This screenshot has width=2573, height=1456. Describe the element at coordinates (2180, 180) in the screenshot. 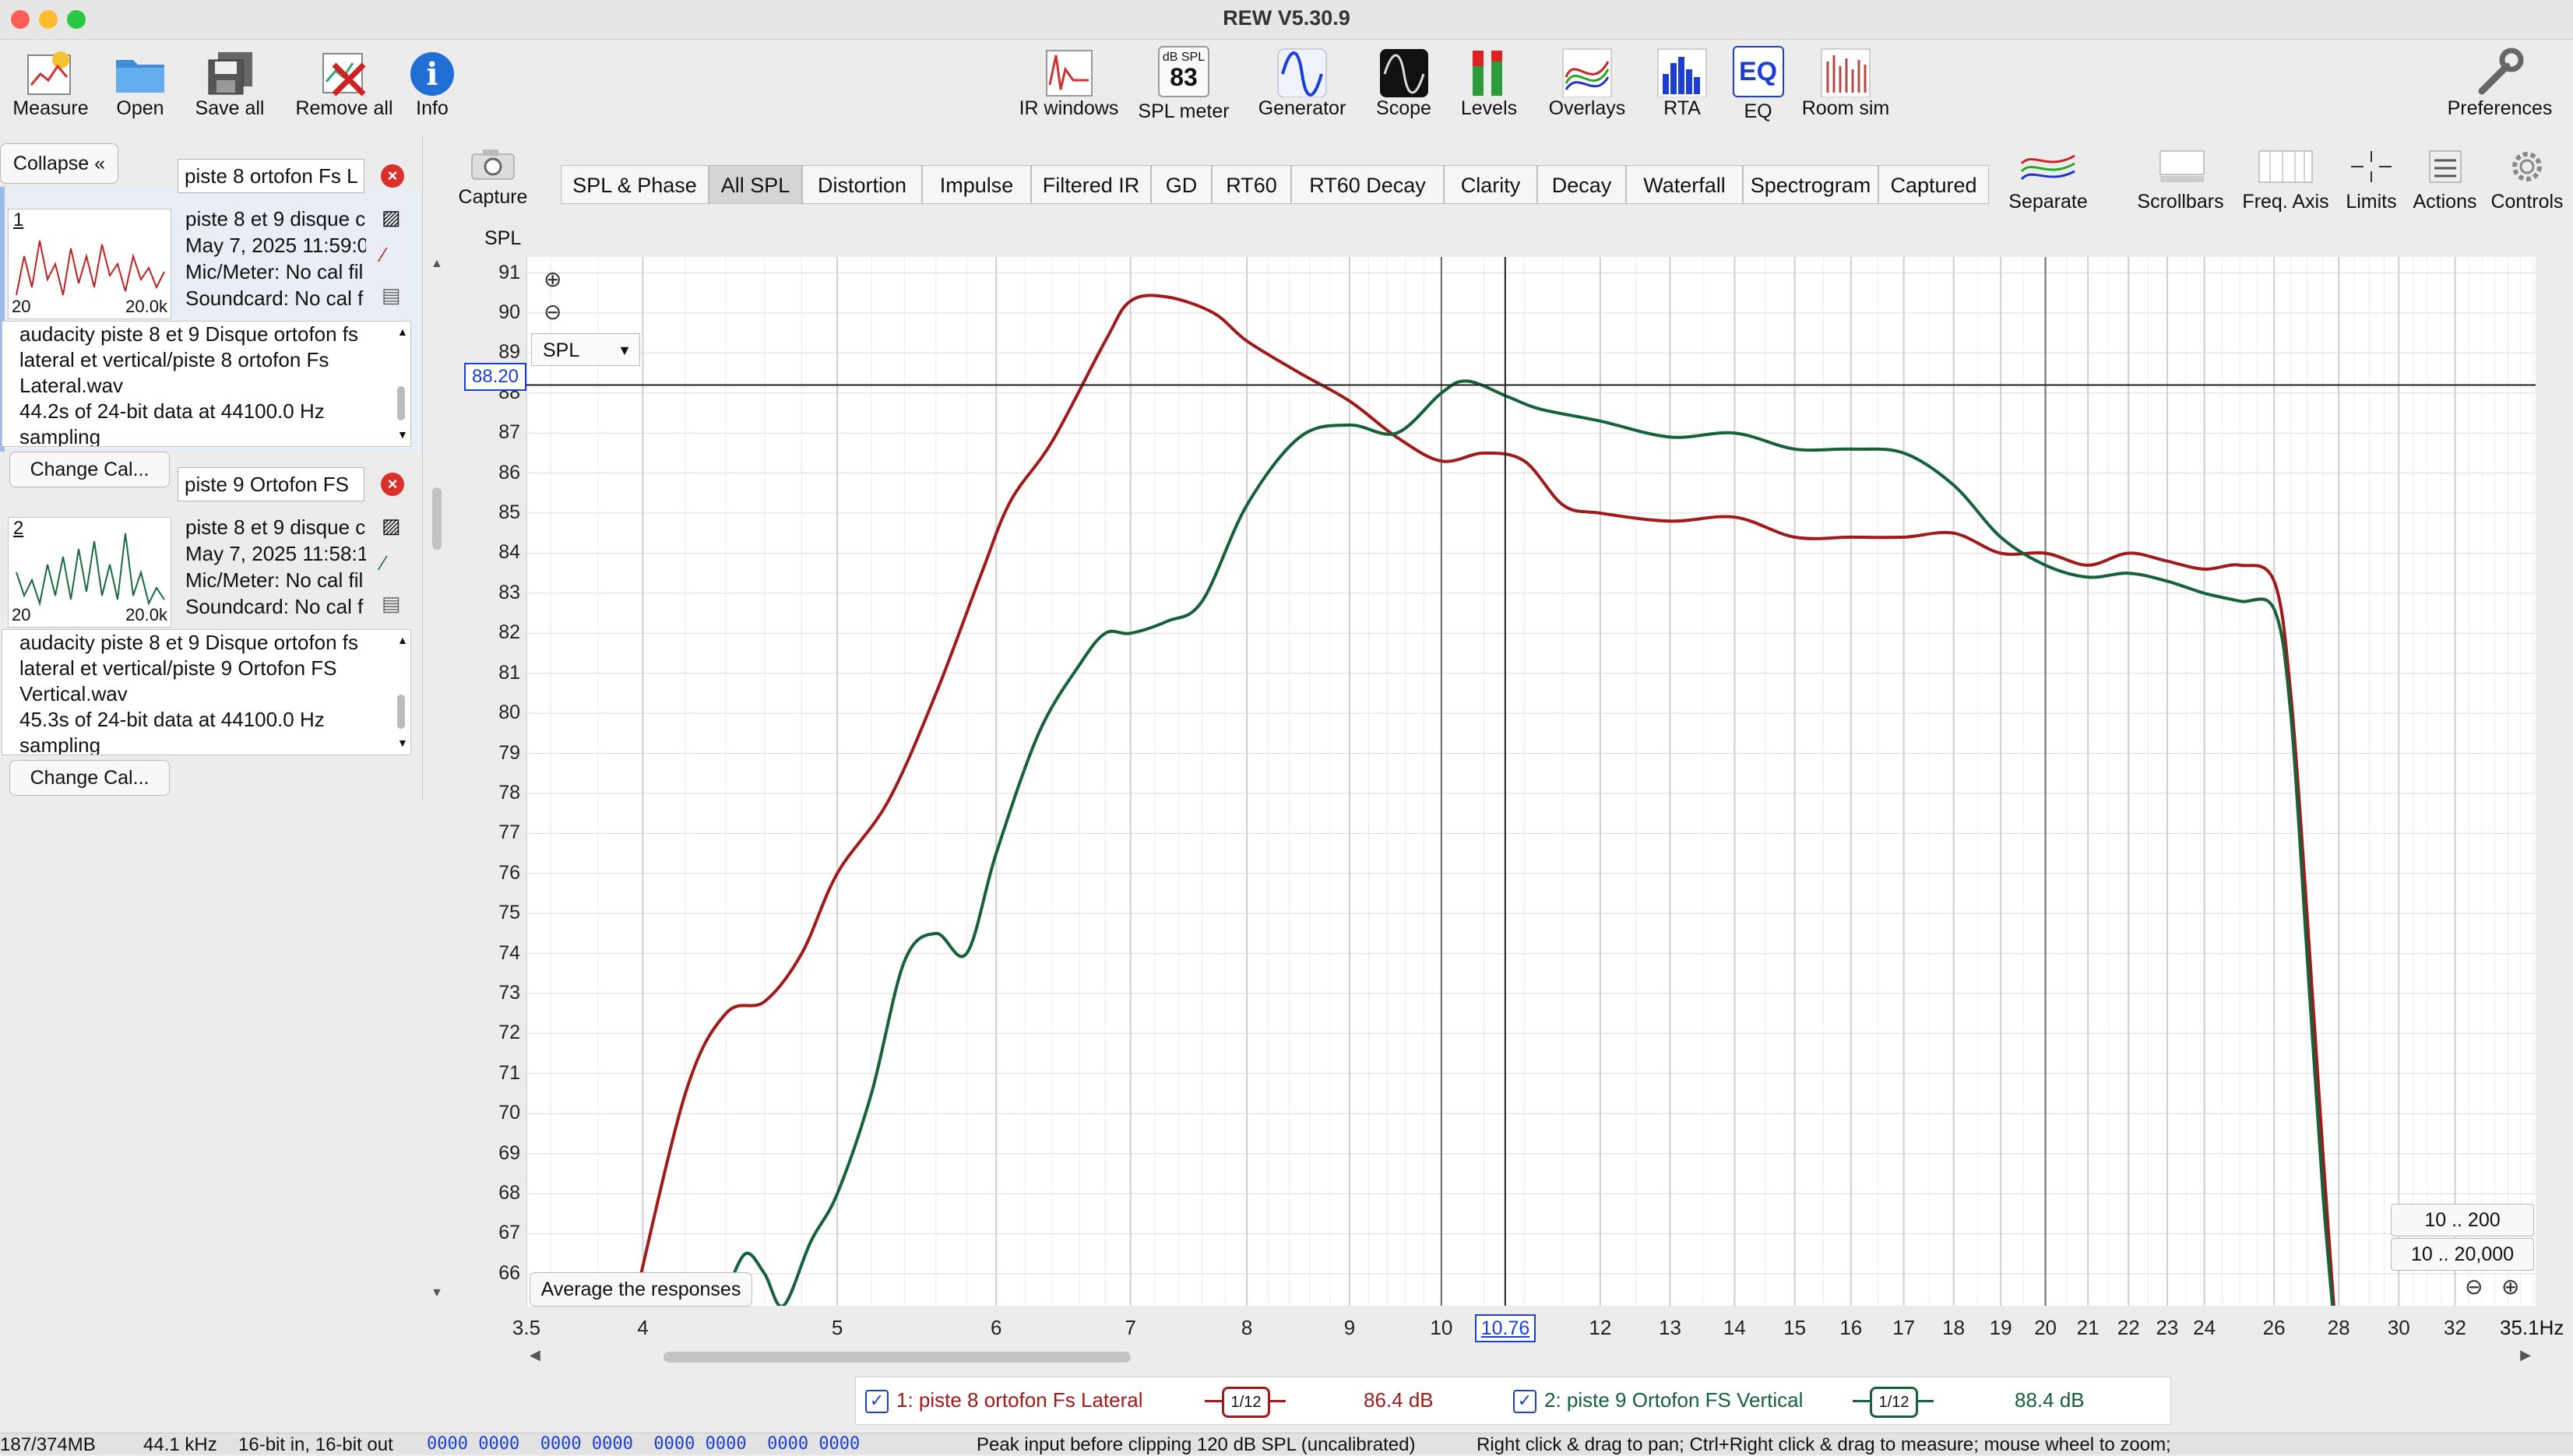

I see `scrollbars-button: Scrollbars` at that location.